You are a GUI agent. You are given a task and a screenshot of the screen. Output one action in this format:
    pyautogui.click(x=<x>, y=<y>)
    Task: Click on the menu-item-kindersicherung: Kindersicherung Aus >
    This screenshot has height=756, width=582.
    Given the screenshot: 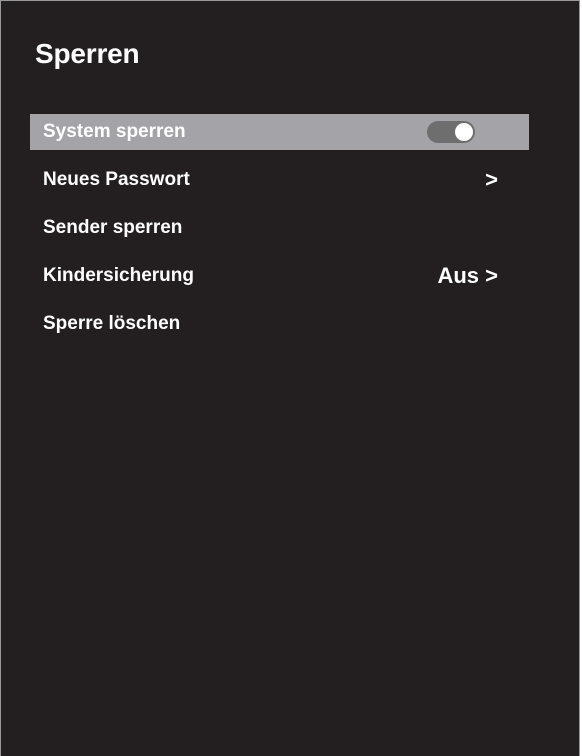 What is the action you would take?
    pyautogui.click(x=279, y=276)
    